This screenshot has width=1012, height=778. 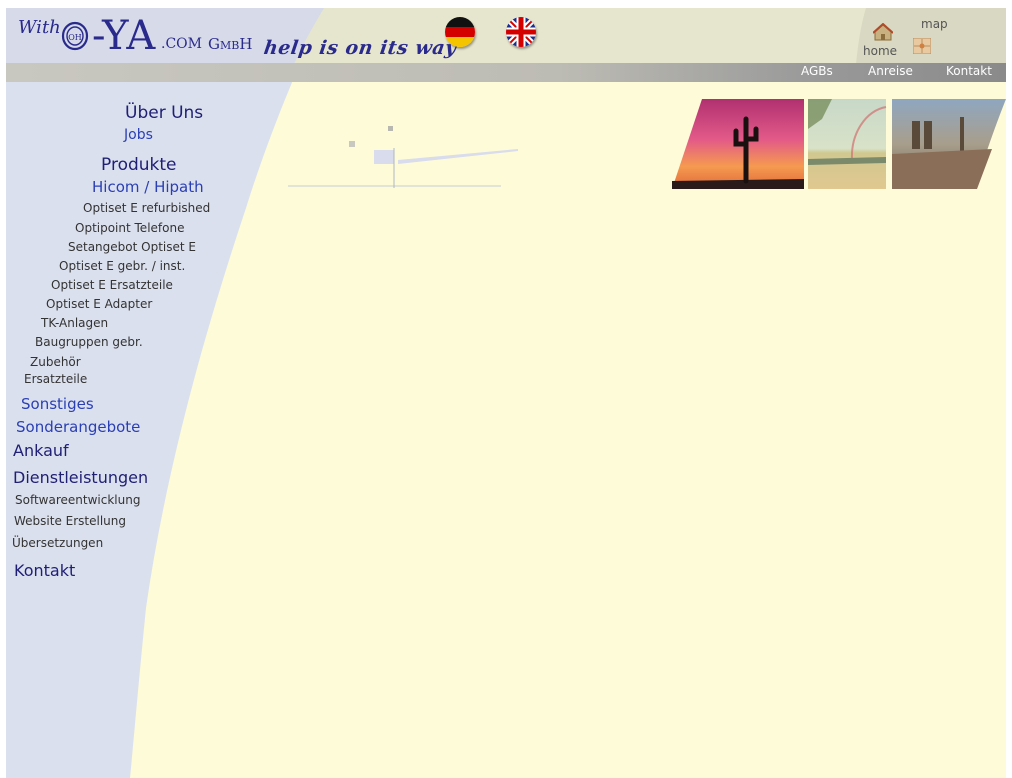 What do you see at coordinates (817, 71) in the screenshot?
I see `nav-agbs: AGBs` at bounding box center [817, 71].